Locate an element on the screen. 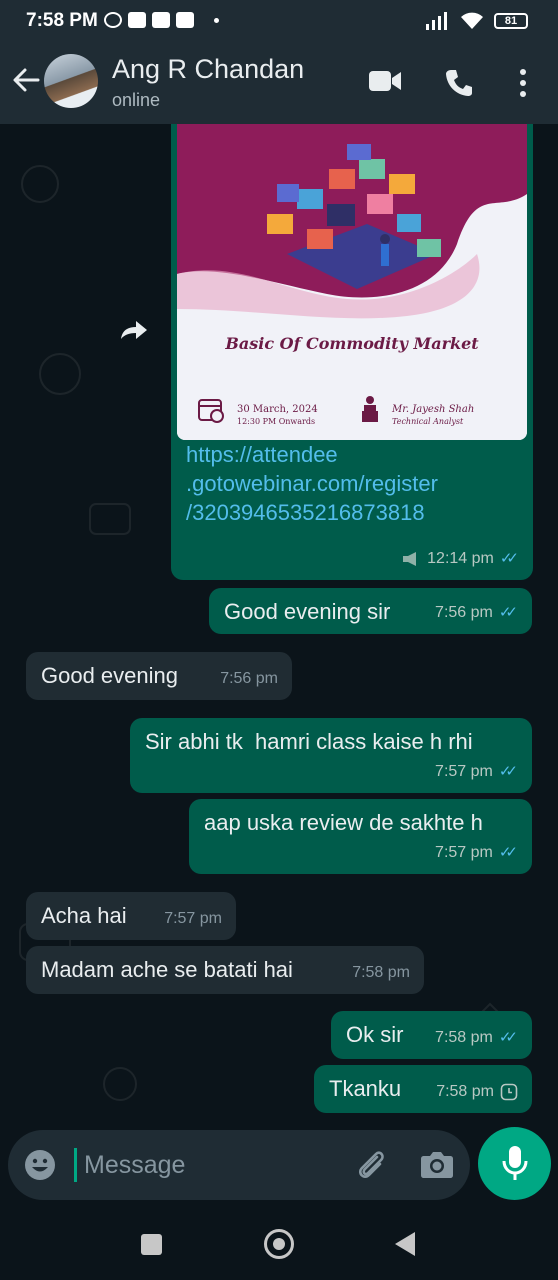 The width and height of the screenshot is (558, 1280). message-bubble-outgoing: Ok sir 7:58 pm ✓✓ is located at coordinates (431, 1035).